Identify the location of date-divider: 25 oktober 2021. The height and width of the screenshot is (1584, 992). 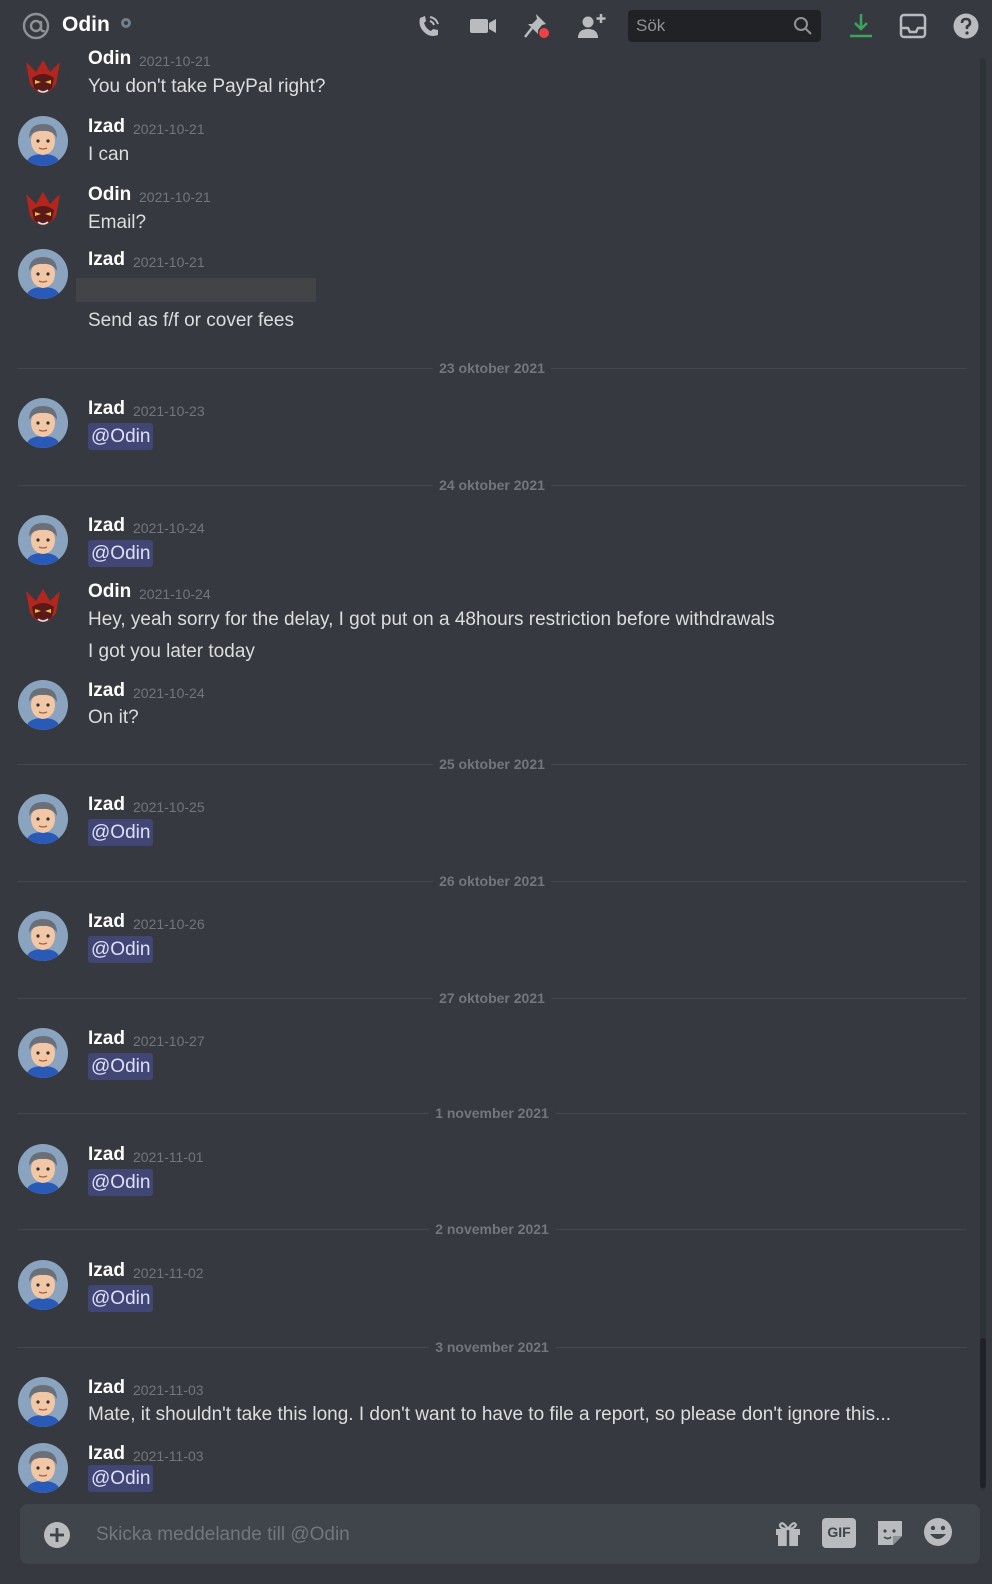
(492, 764).